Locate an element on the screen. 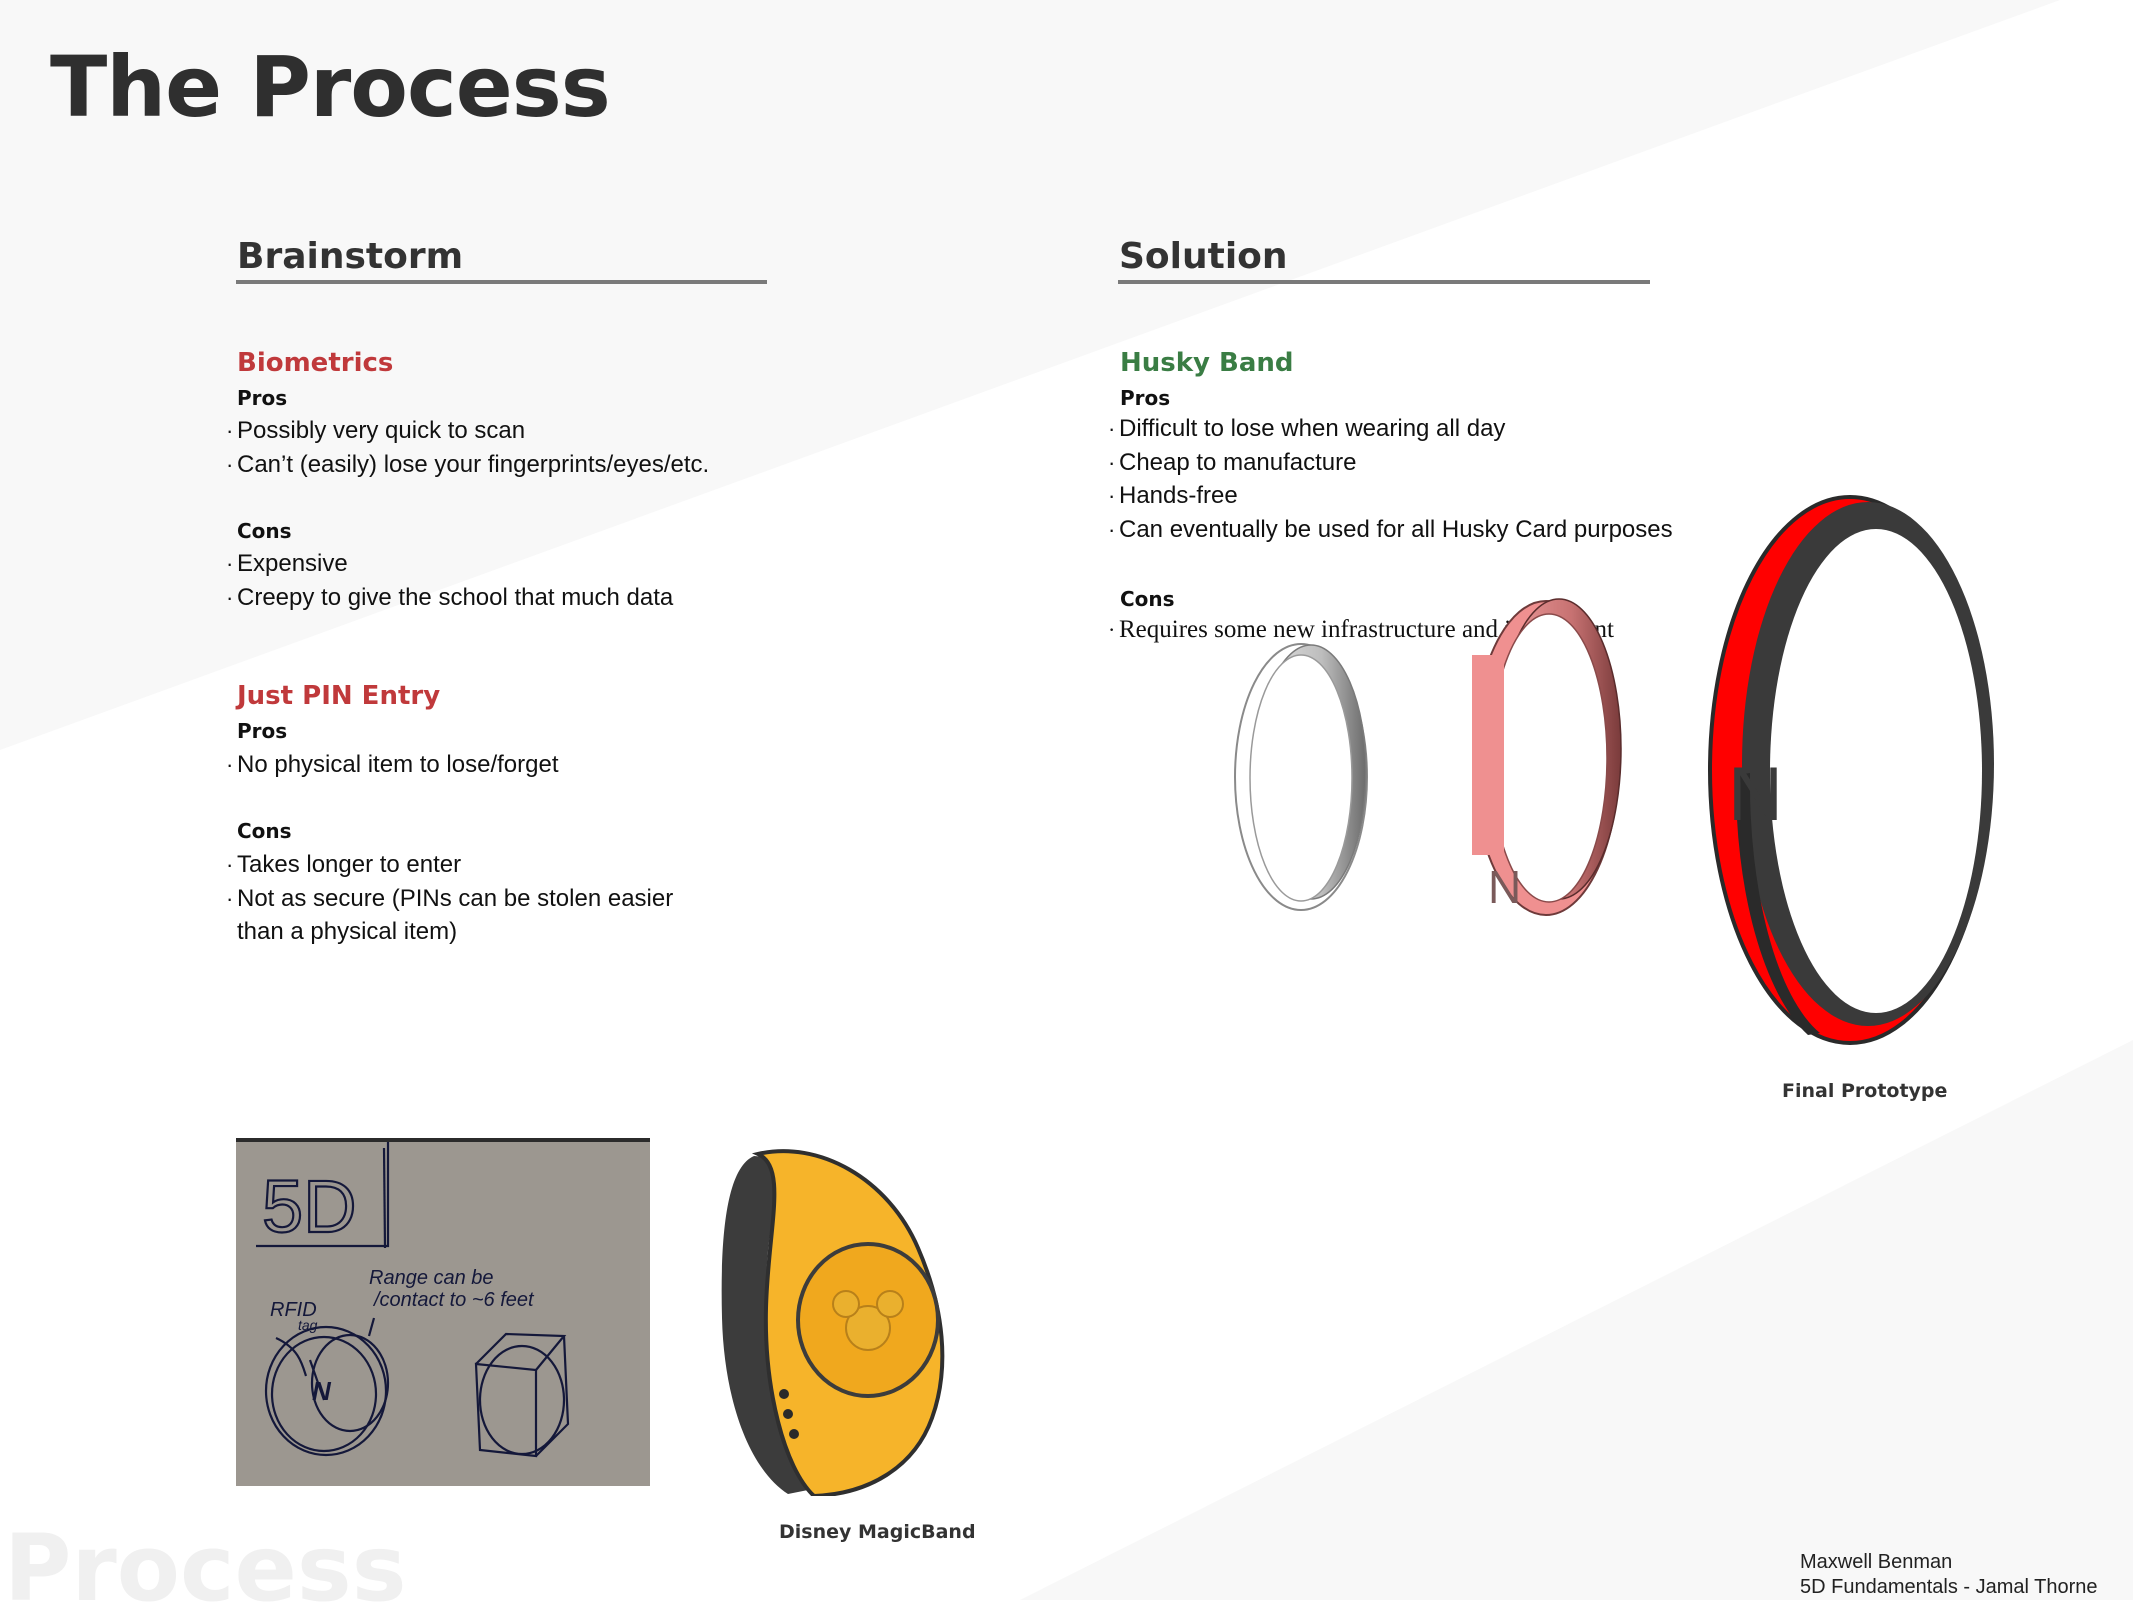  husky-pros-label: Pros is located at coordinates (1145, 398).